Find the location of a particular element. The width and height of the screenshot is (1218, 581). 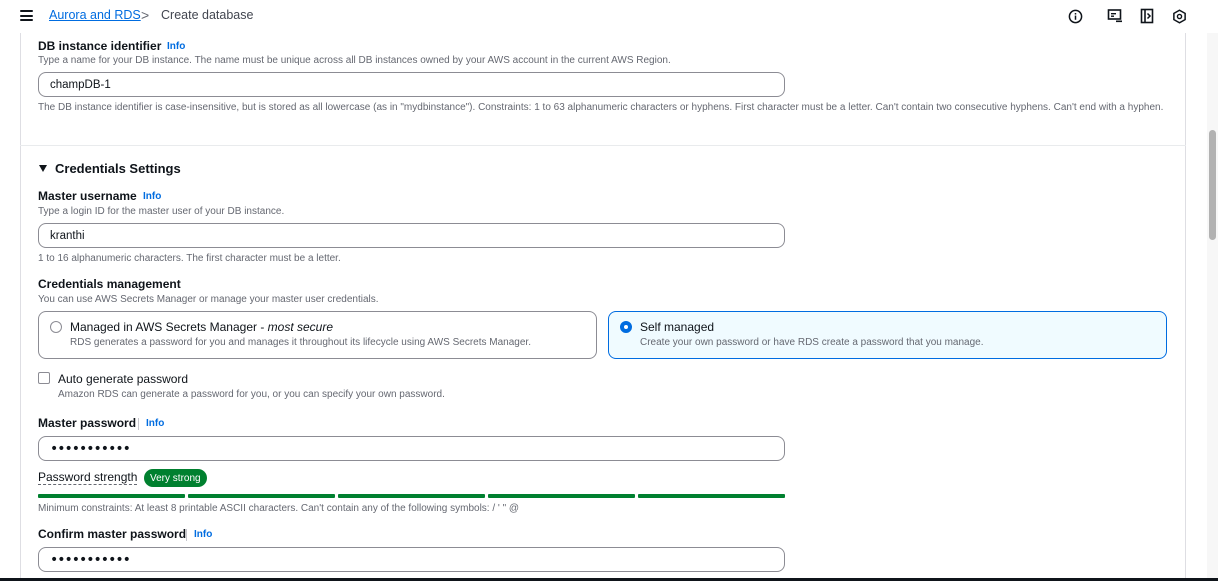

confirm-password-label: Confirm master password is located at coordinates (112, 534).